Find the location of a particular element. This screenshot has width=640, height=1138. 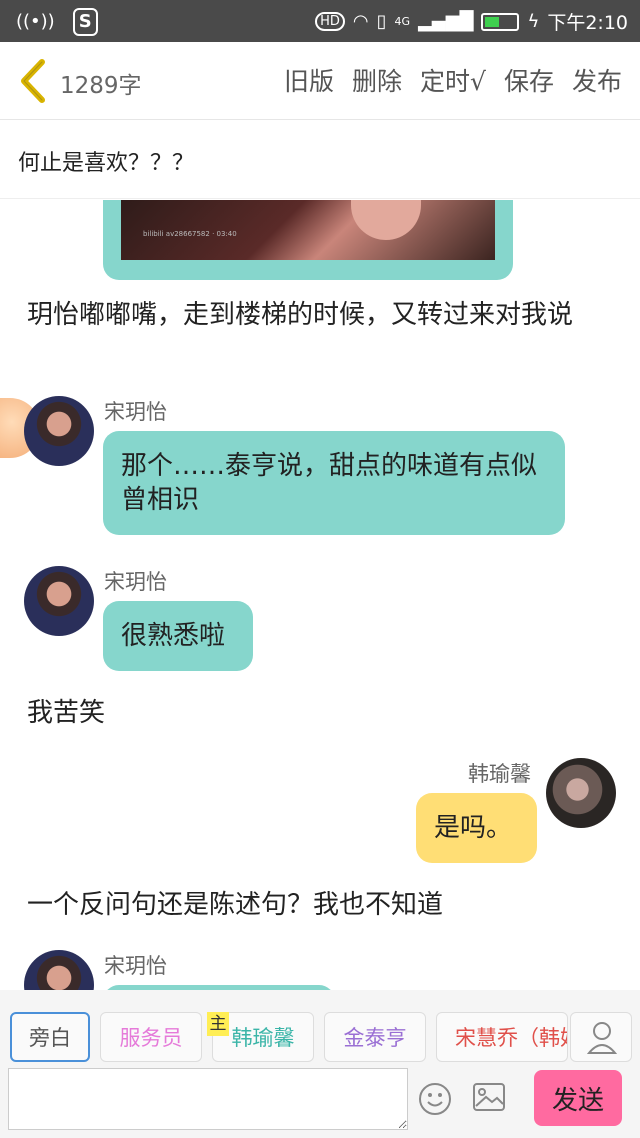

user-icon is located at coordinates (602, 1038).